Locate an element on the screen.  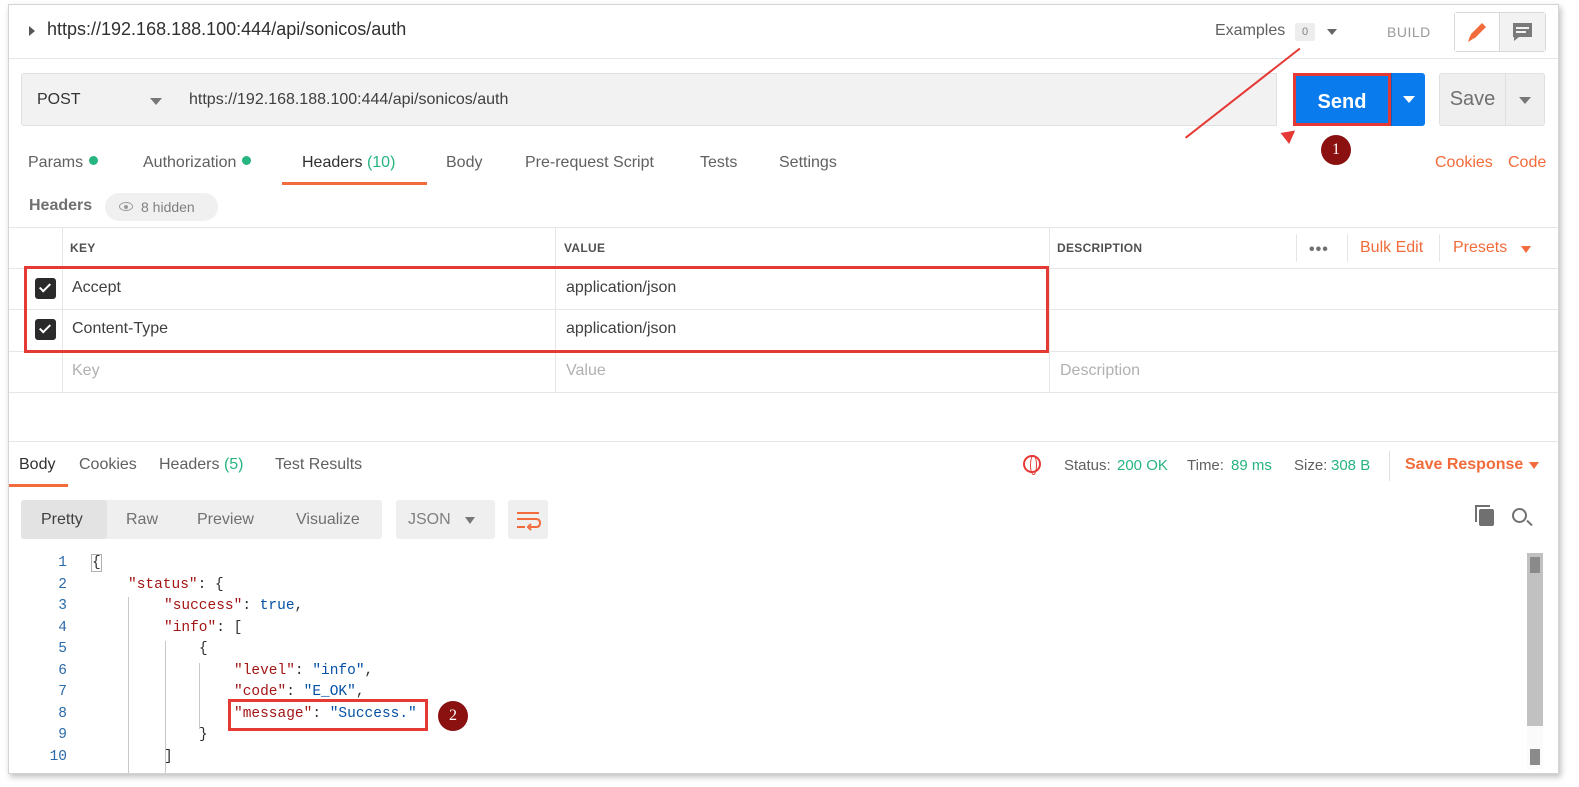
matched-brace: { is located at coordinates (96, 563).